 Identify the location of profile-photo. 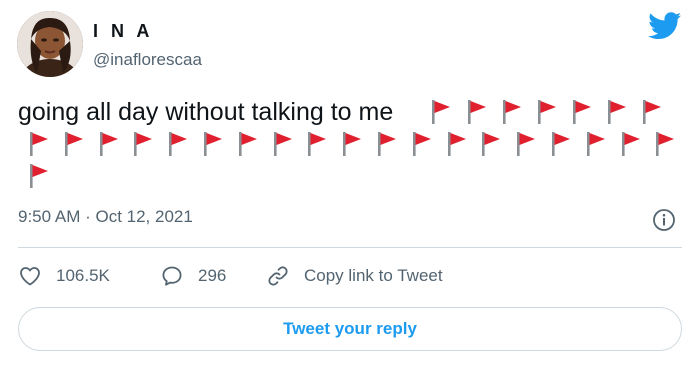
(50, 44).